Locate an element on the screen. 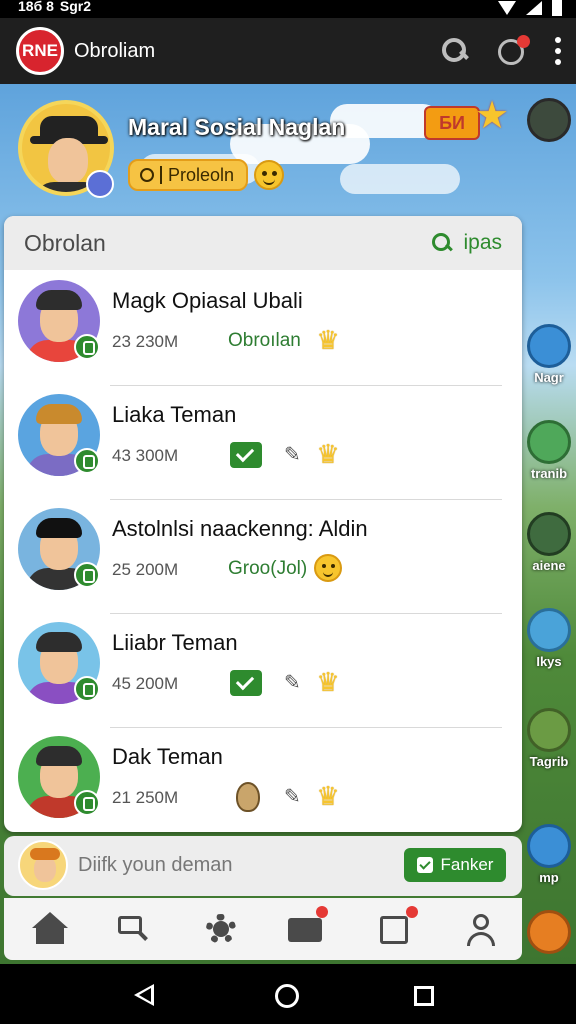  game-sidebar-label: aiene is located at coordinates (549, 565).